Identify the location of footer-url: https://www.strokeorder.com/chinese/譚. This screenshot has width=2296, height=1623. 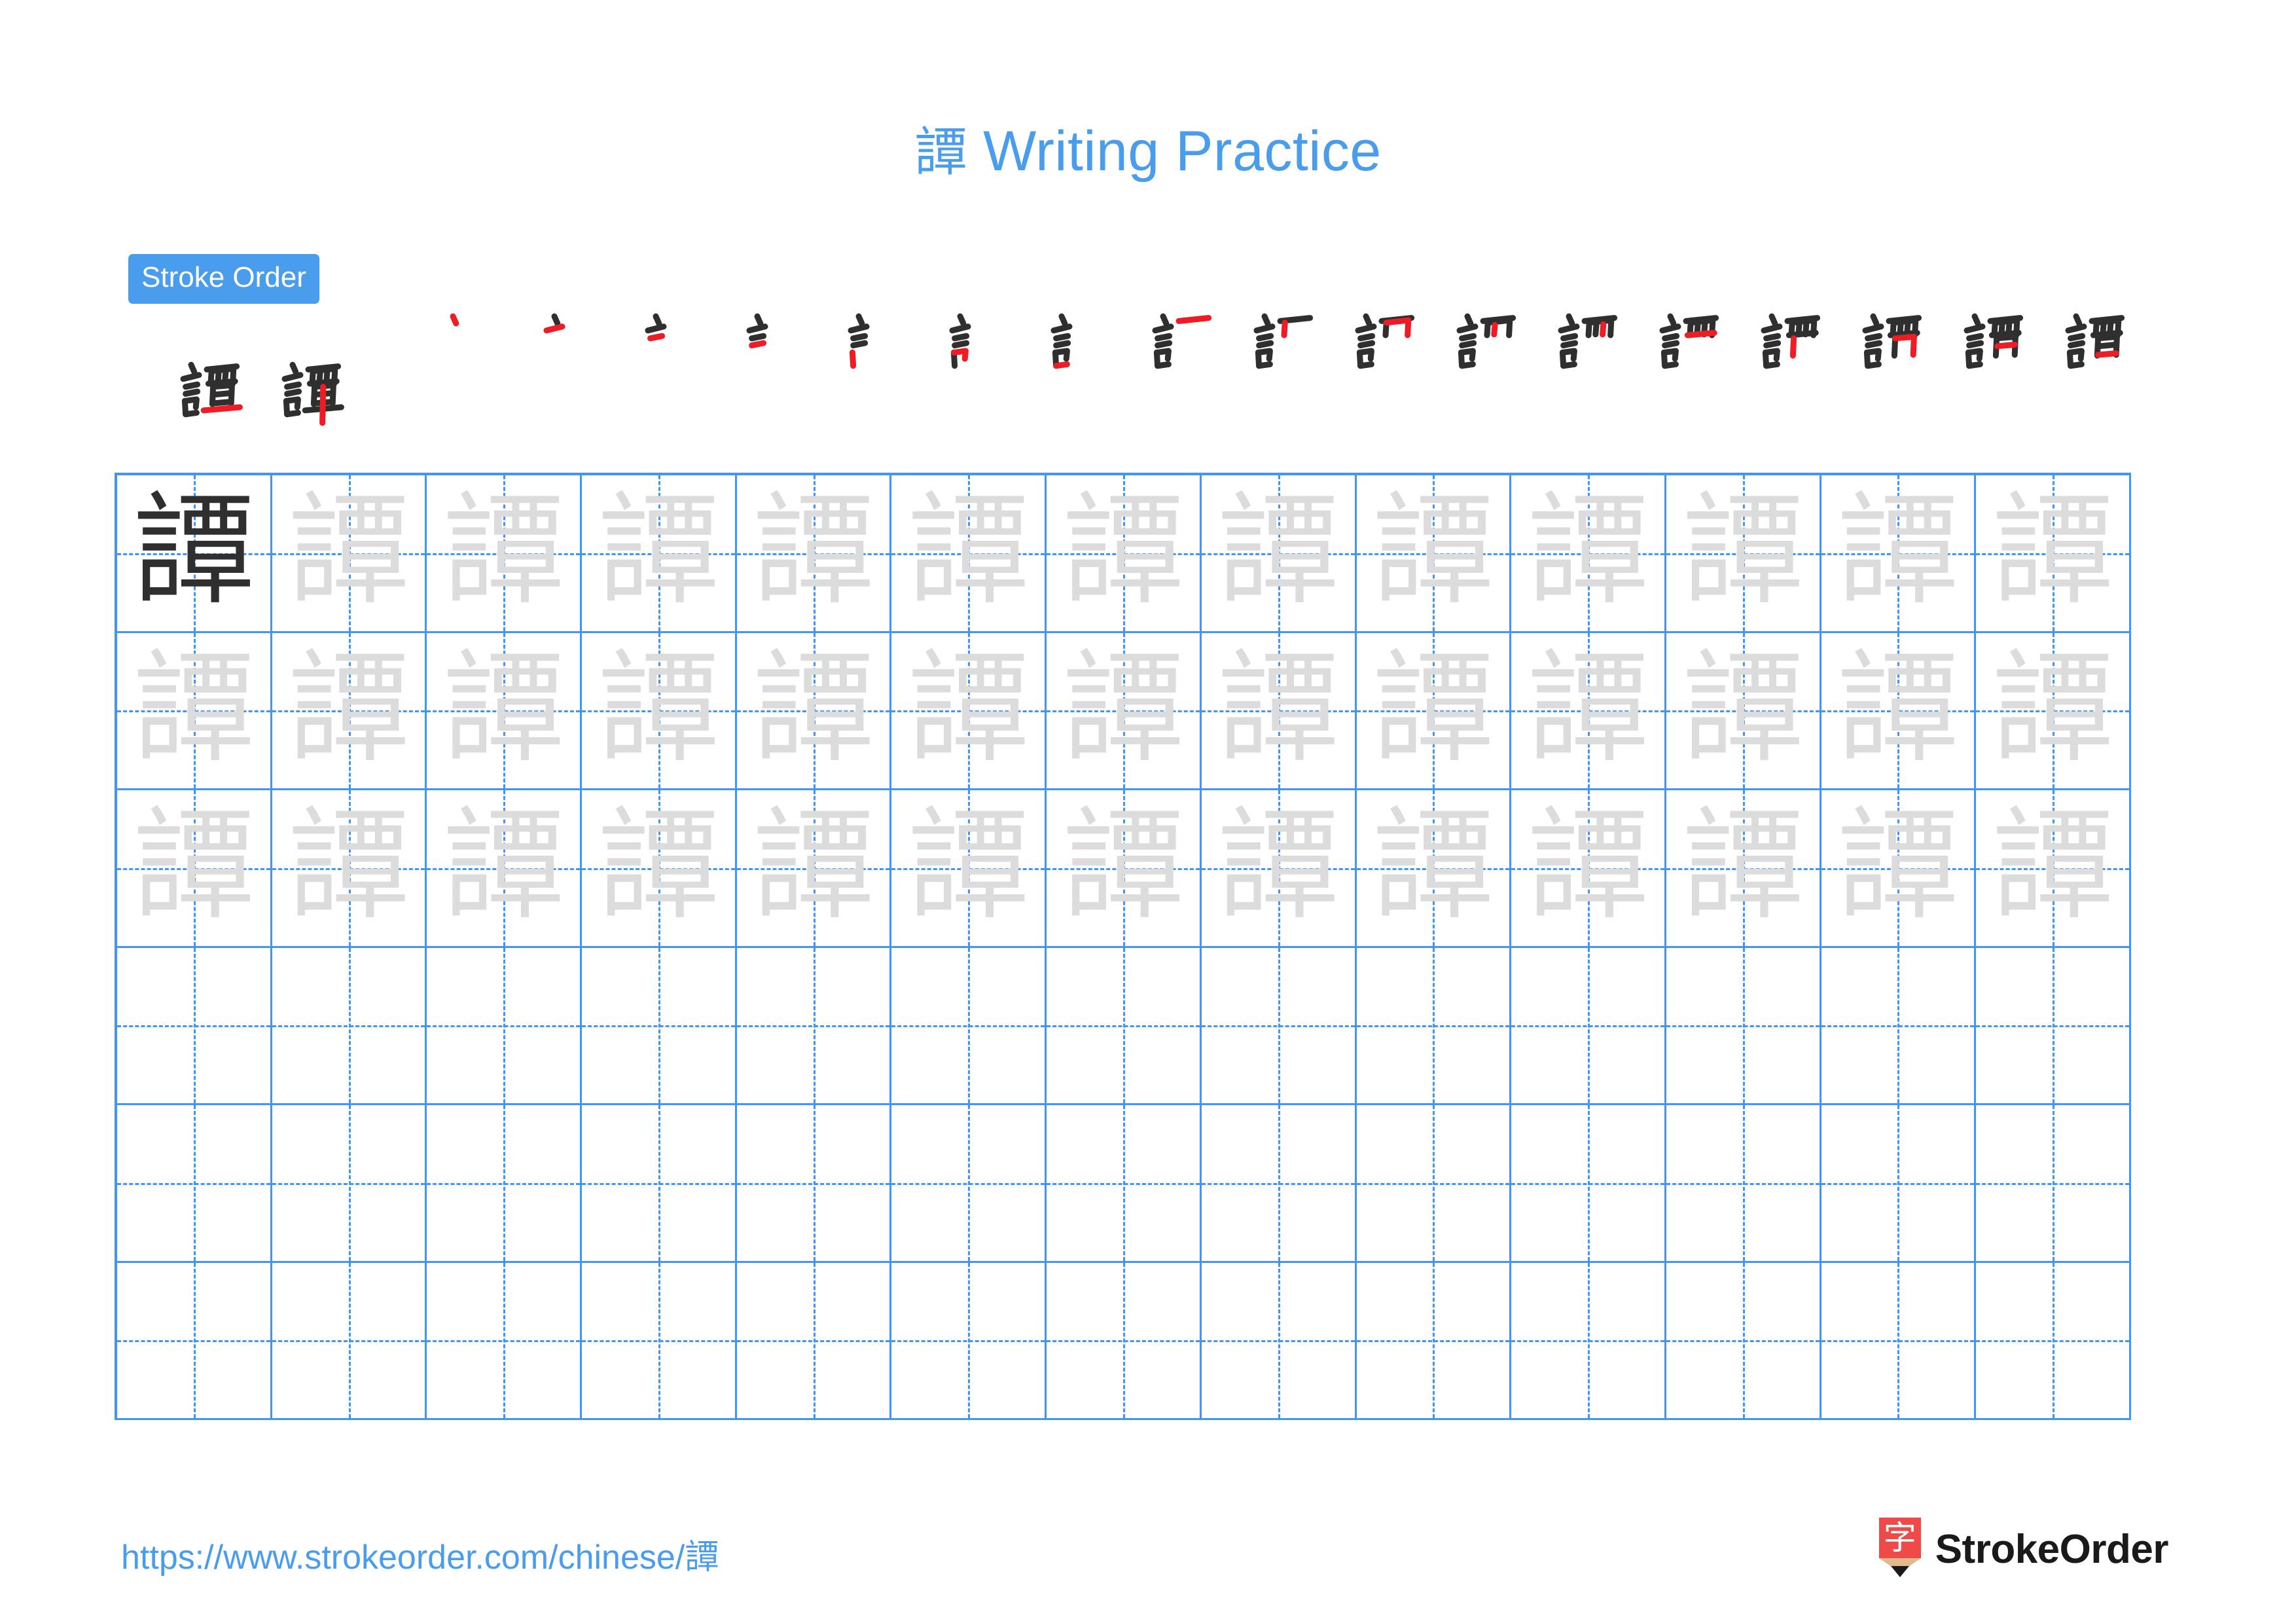
(420, 1553).